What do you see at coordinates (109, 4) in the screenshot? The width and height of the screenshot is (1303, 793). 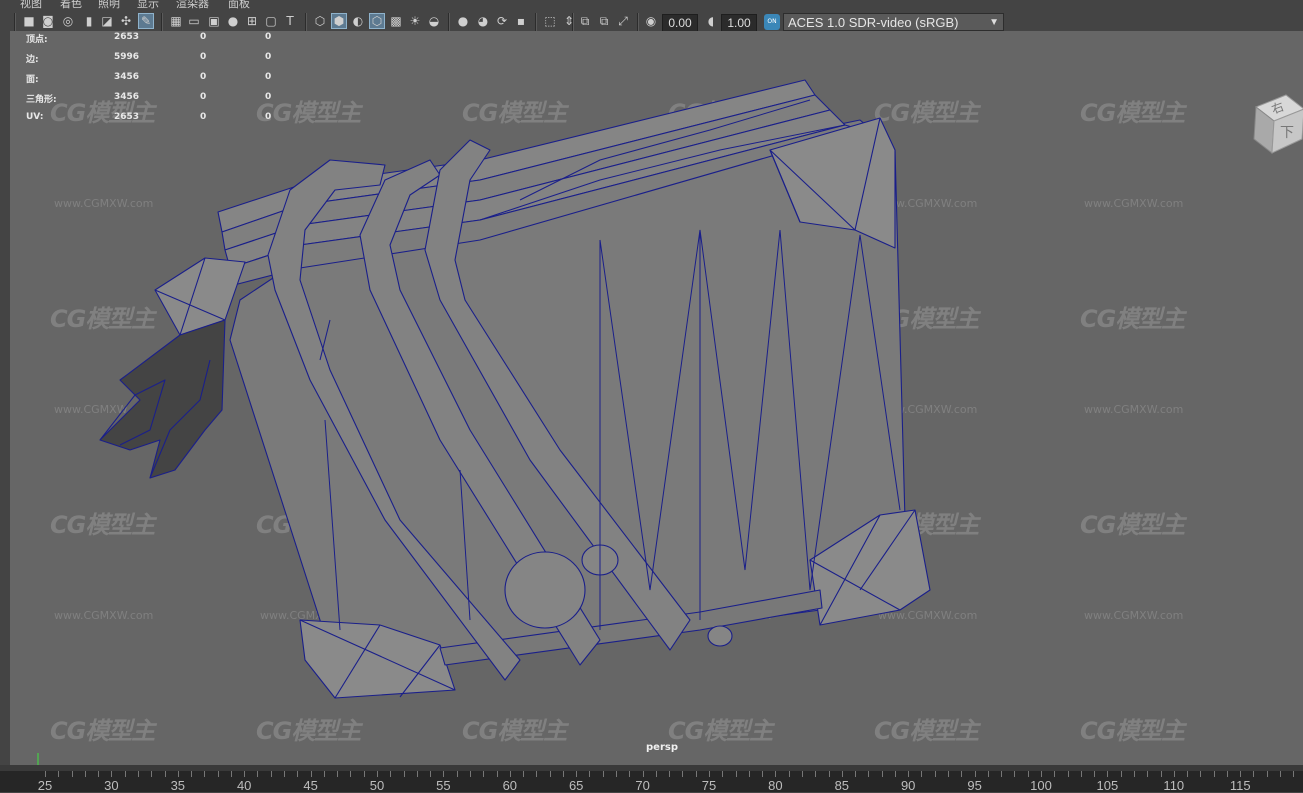 I see `menu-lighting: 照明` at bounding box center [109, 4].